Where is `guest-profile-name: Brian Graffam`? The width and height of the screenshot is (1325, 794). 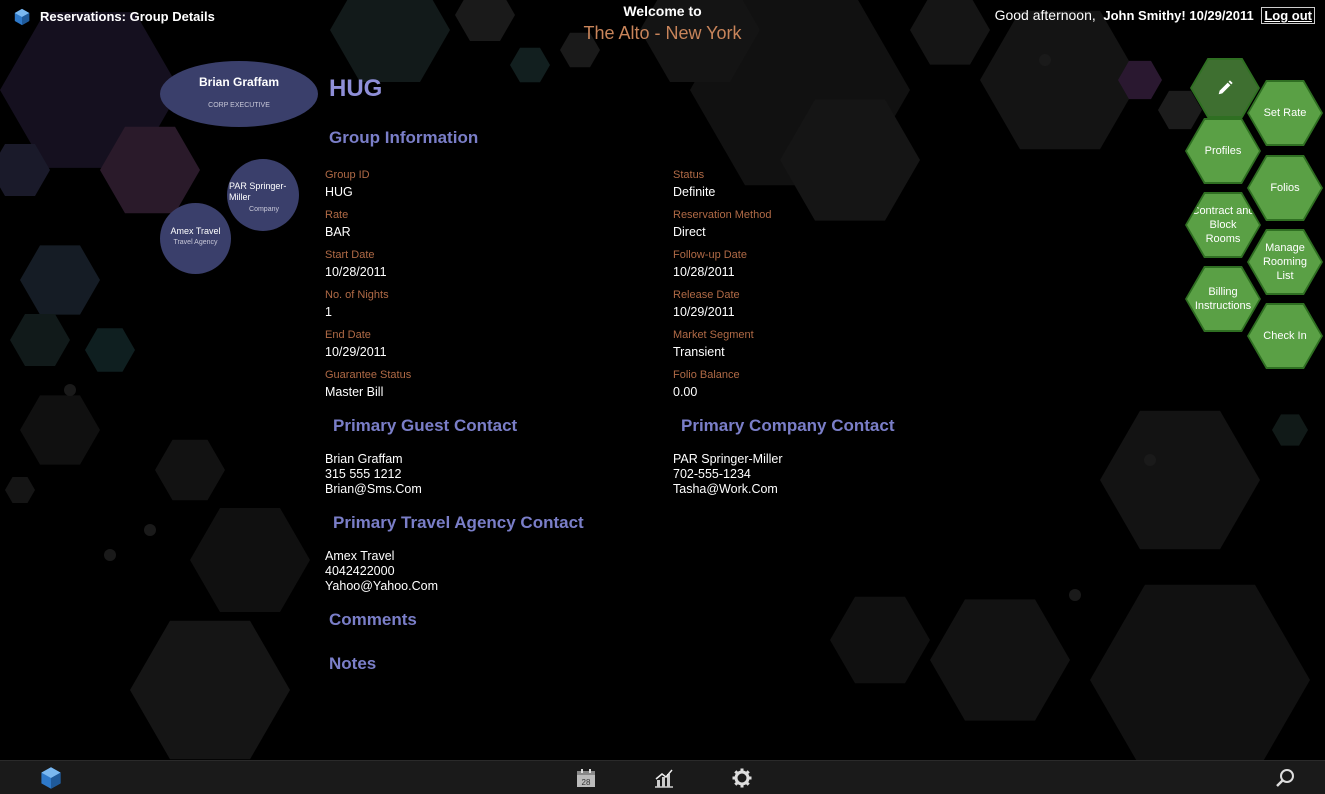 guest-profile-name: Brian Graffam is located at coordinates (239, 82).